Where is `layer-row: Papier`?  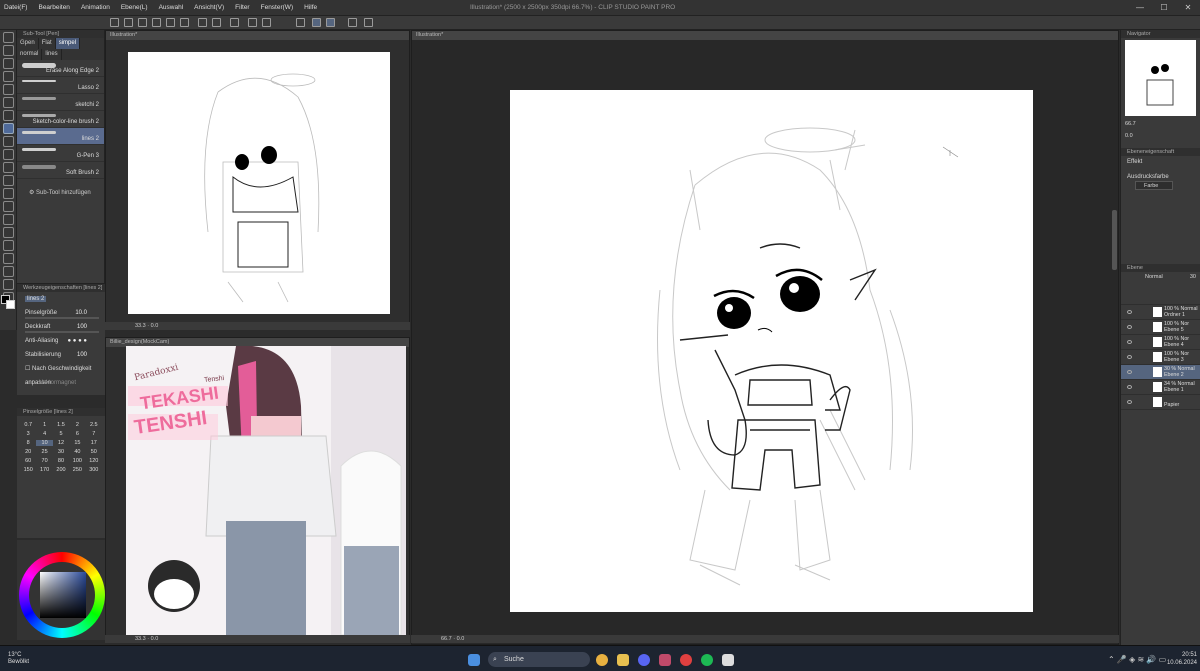
layer-row: Papier is located at coordinates (1160, 402).